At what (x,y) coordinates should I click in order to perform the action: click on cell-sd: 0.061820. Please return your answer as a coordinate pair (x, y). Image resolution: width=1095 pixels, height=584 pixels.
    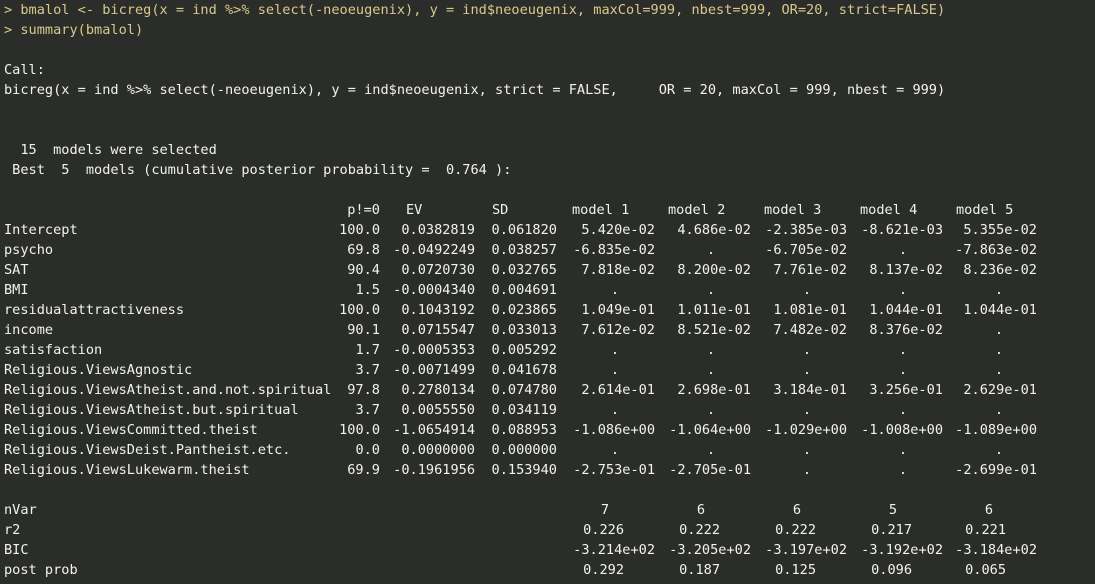
    Looking at the image, I should click on (524, 230).